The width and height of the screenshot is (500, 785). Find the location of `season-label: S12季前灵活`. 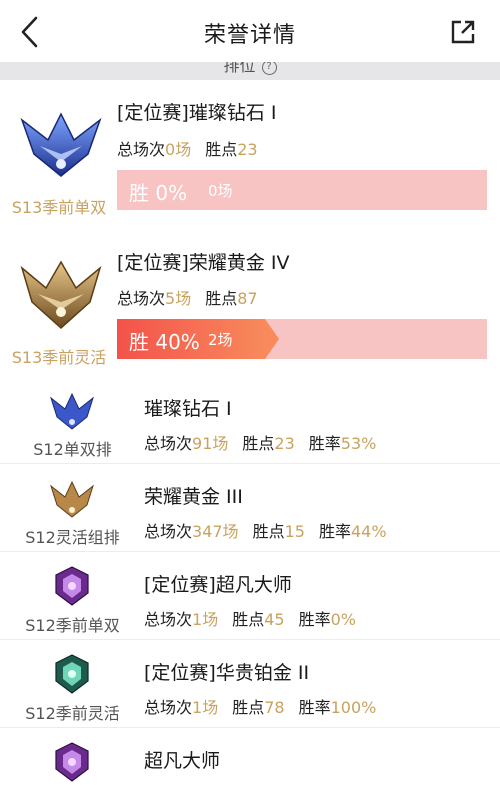

season-label: S12季前灵活 is located at coordinates (72, 713).